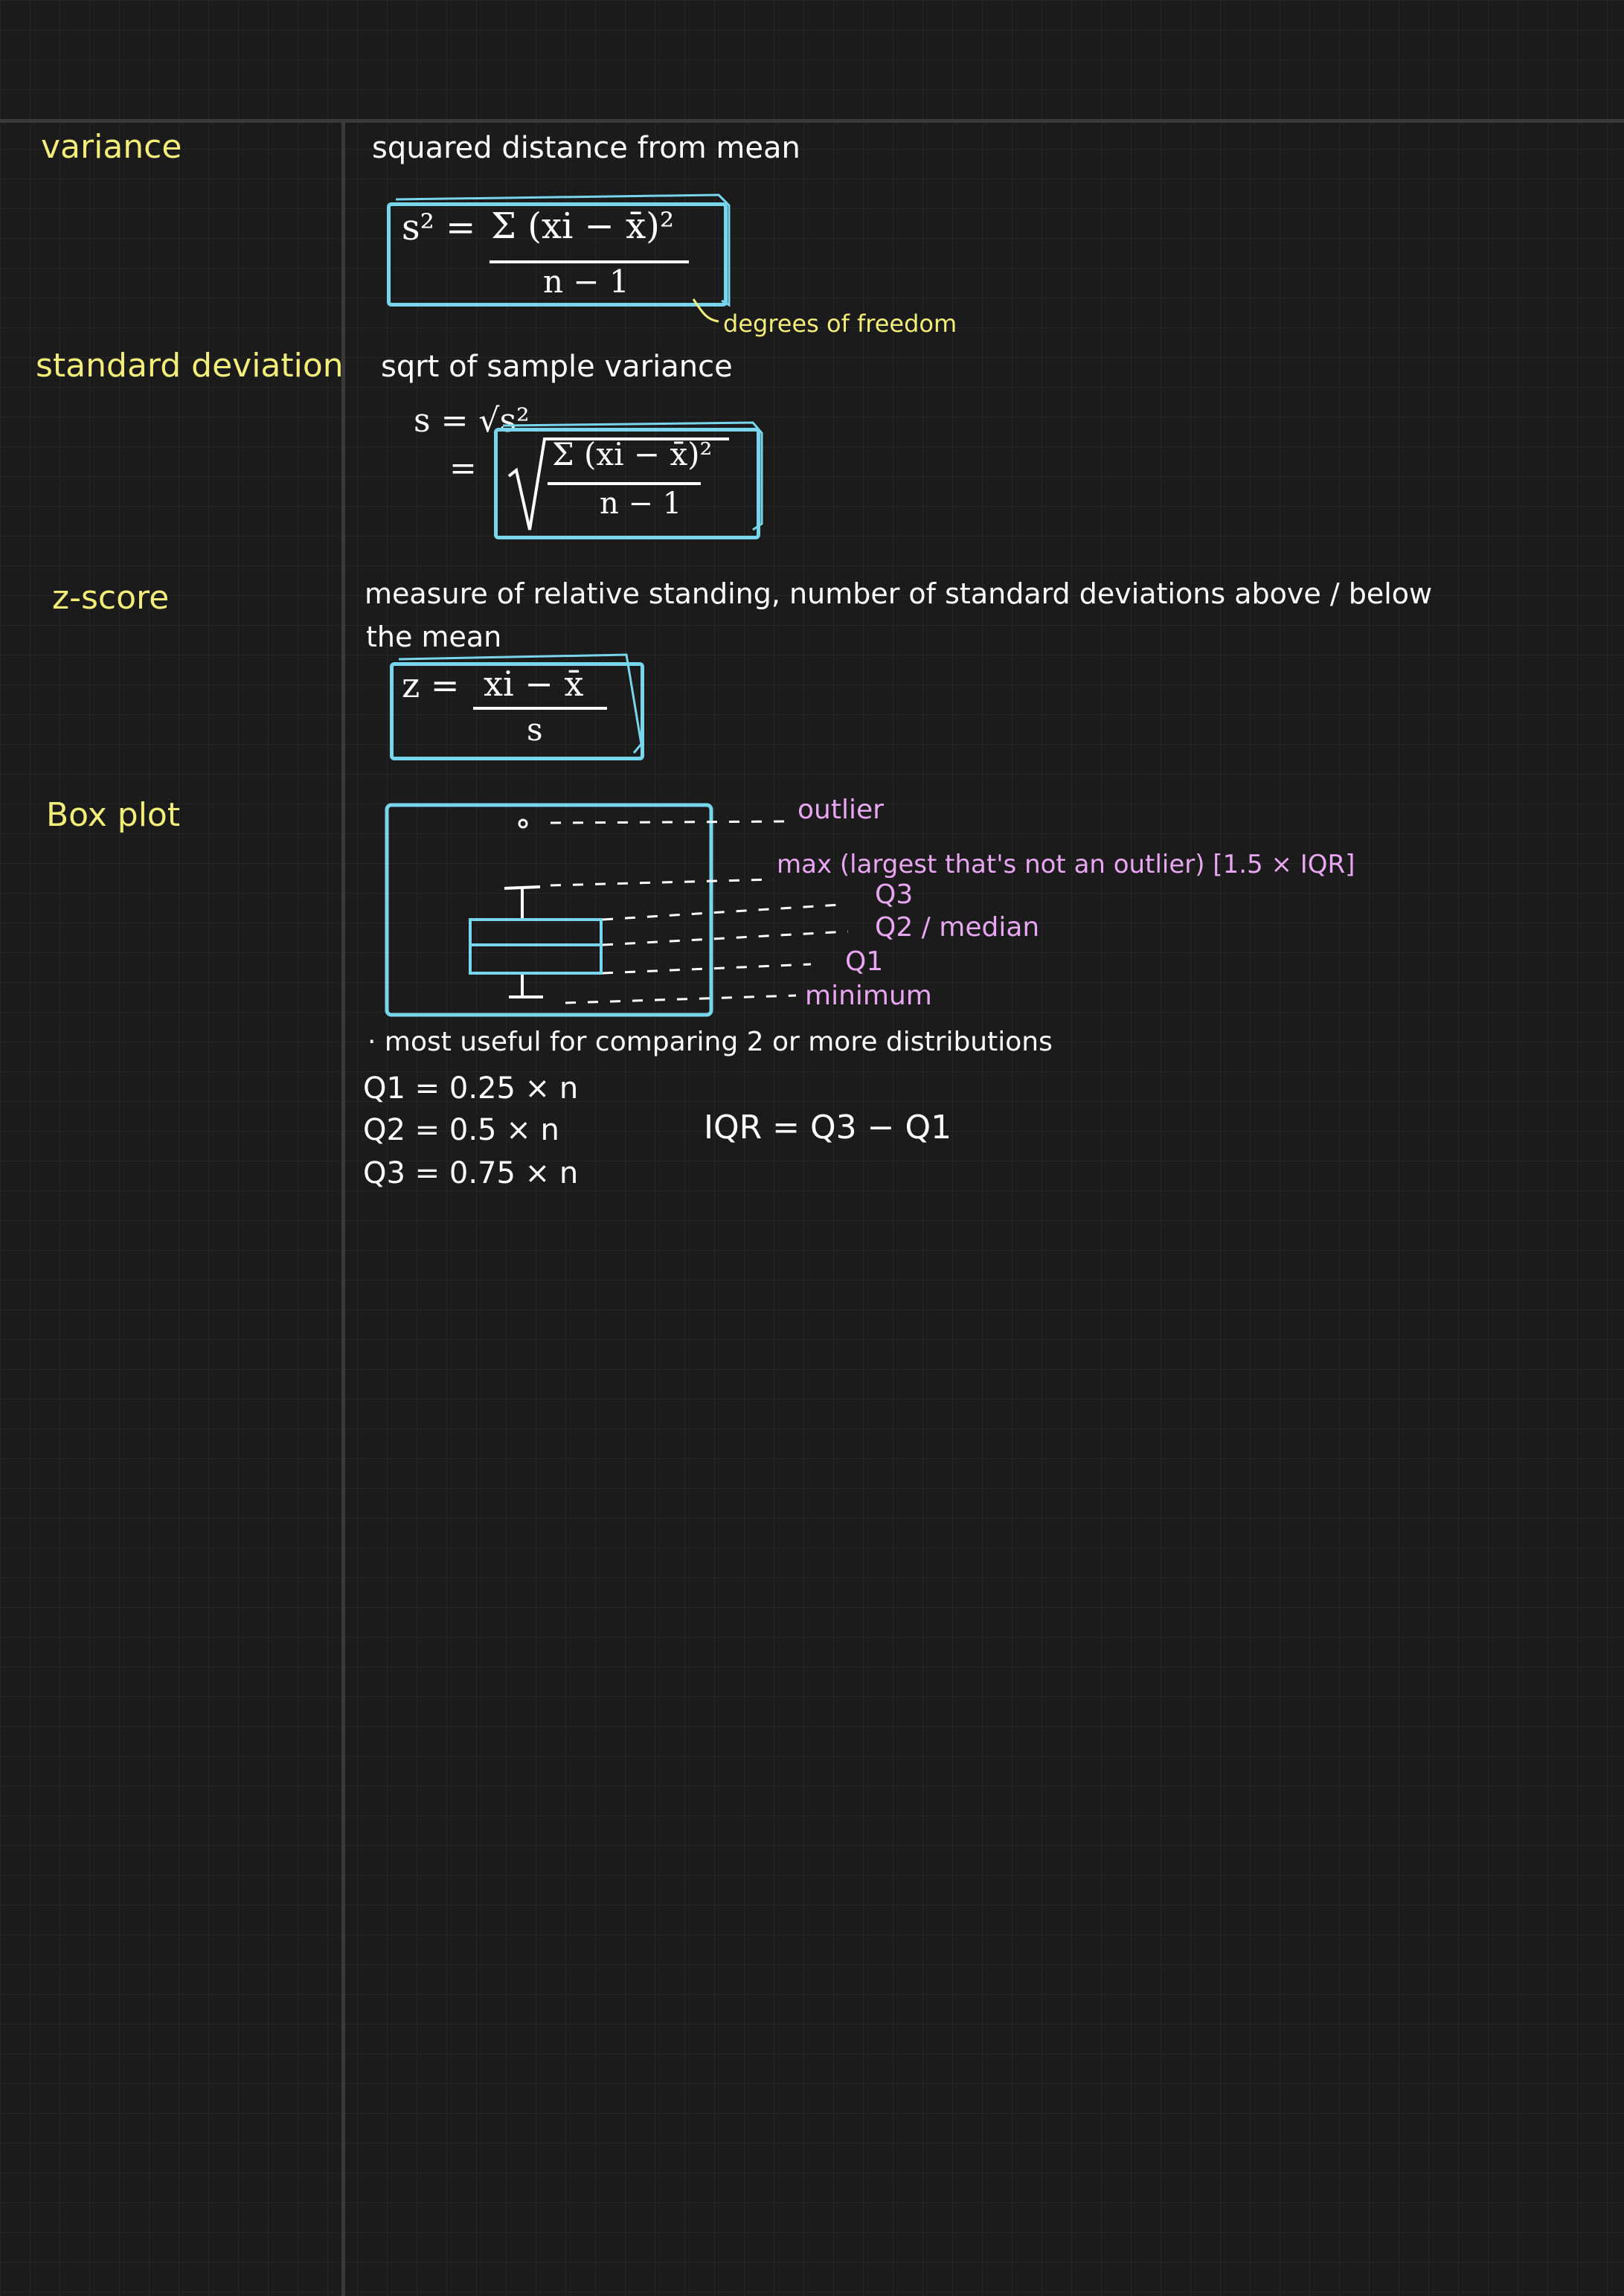  I want to click on box-plot-frame, so click(549, 910).